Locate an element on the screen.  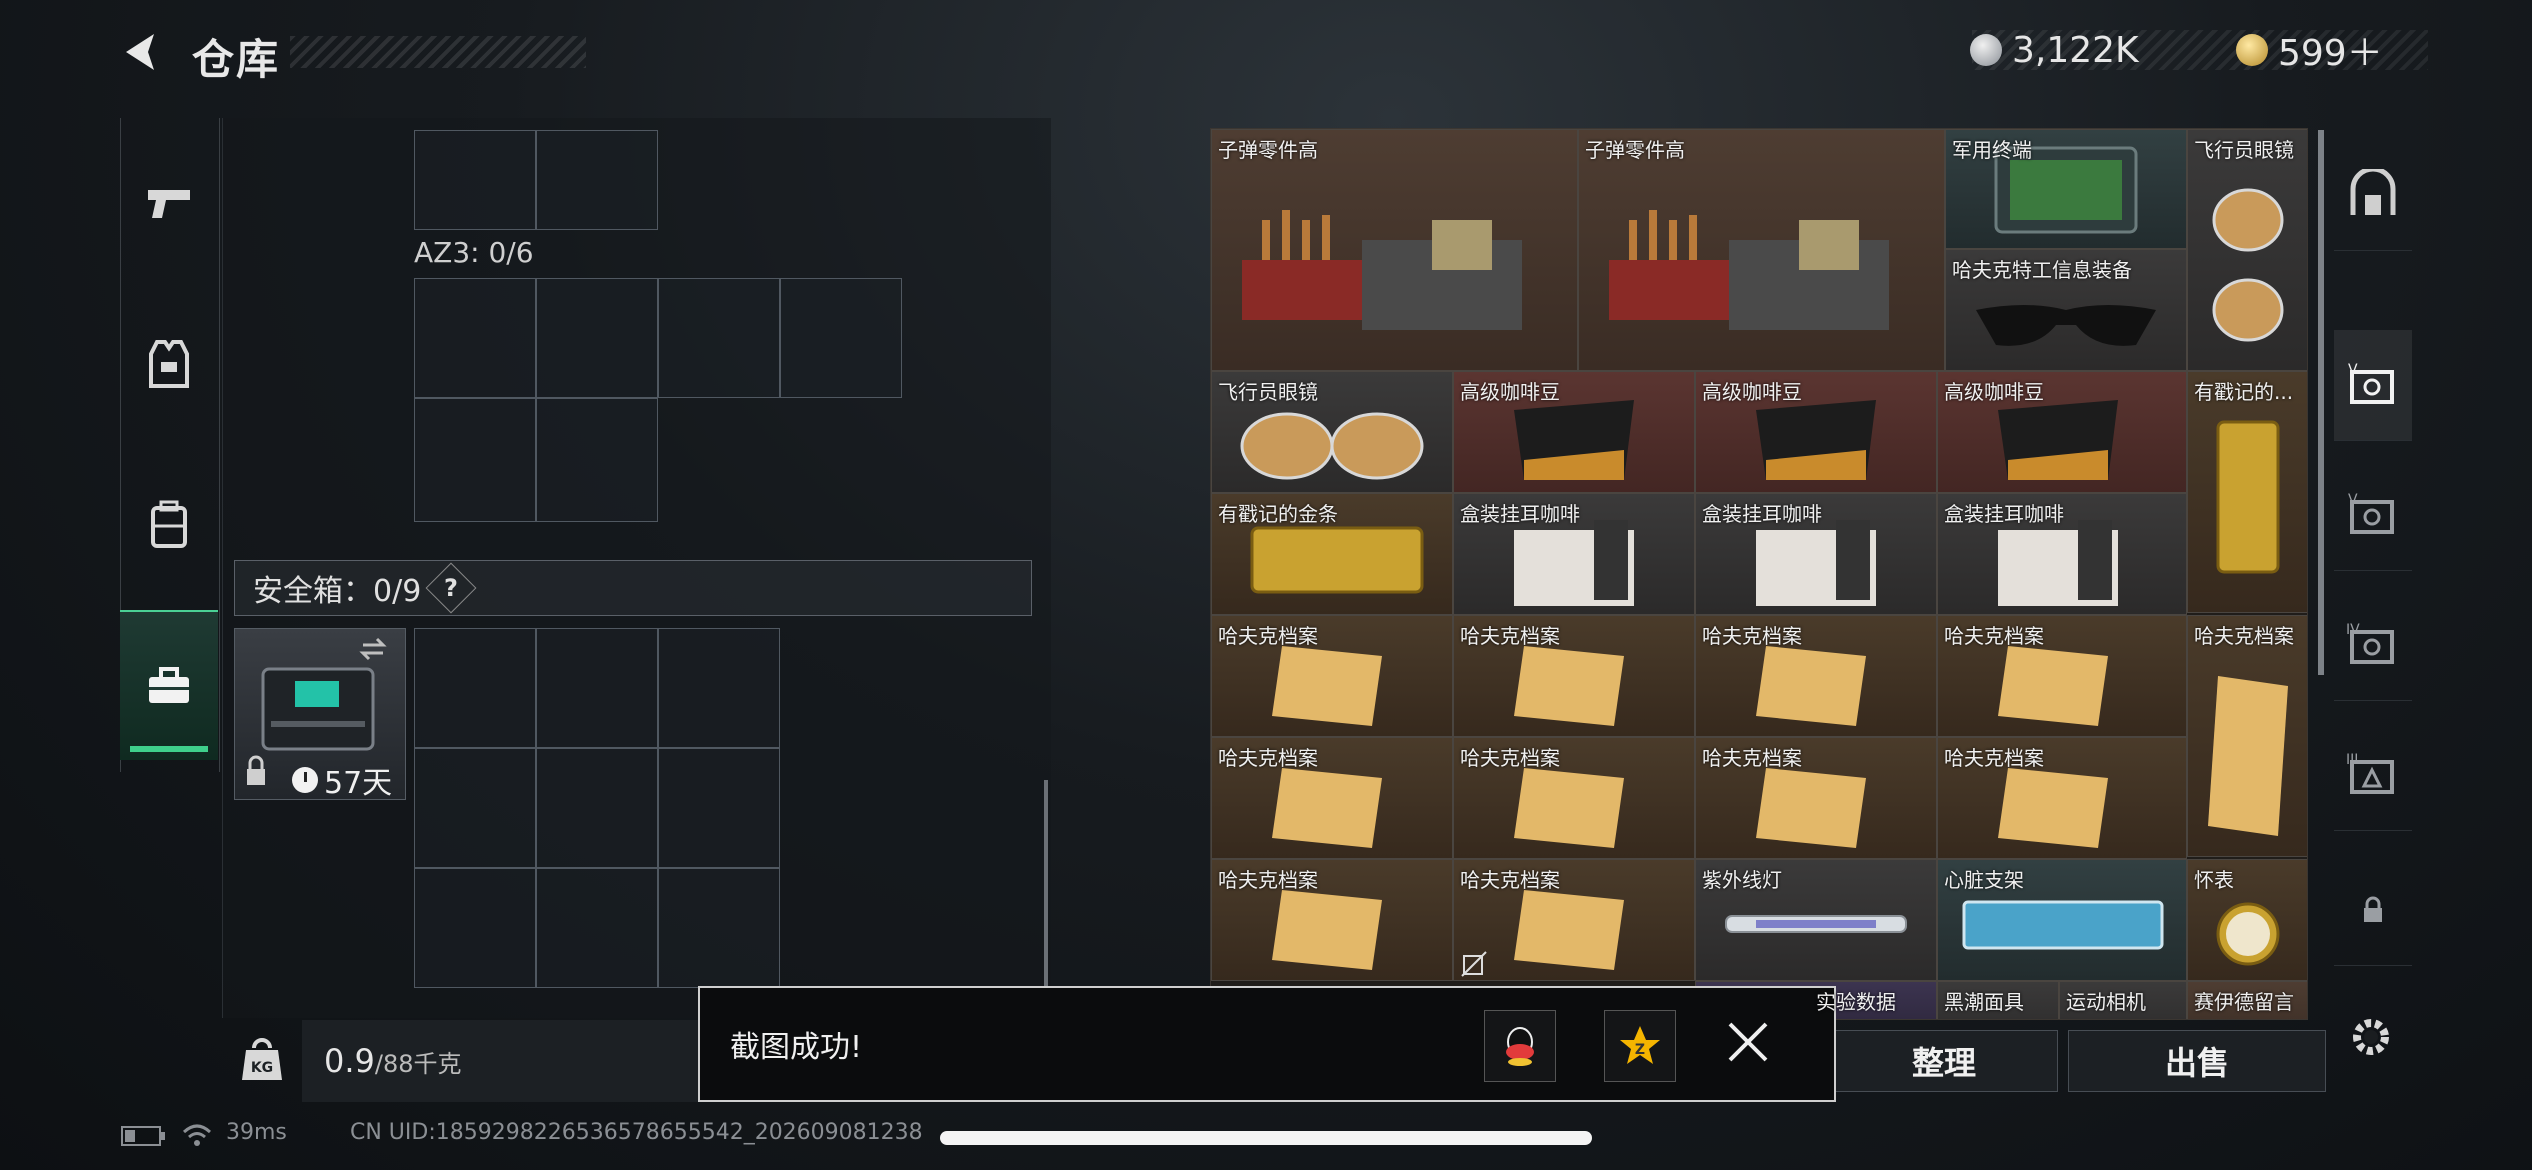
back-button is located at coordinates (142, 52).